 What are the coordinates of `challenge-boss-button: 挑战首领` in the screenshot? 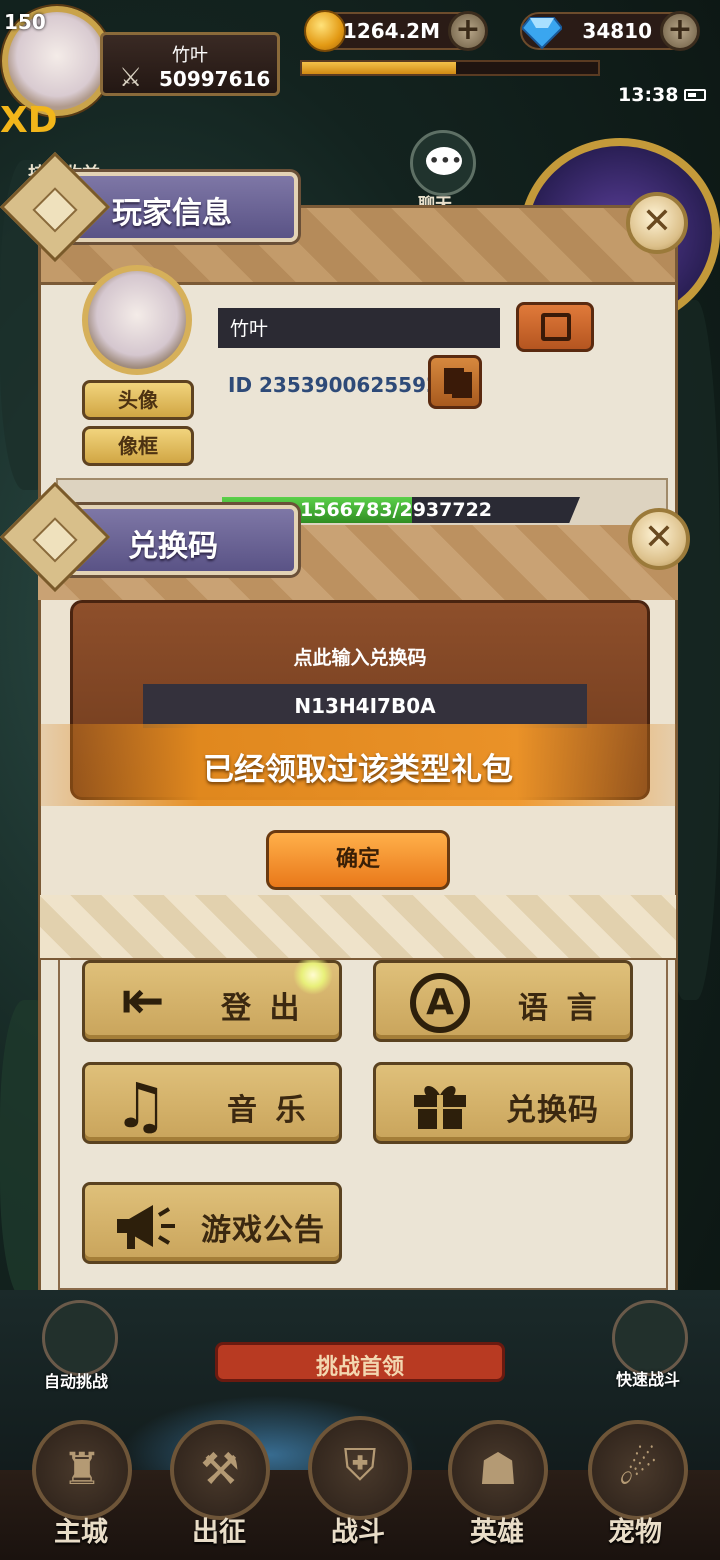 It's located at (360, 1362).